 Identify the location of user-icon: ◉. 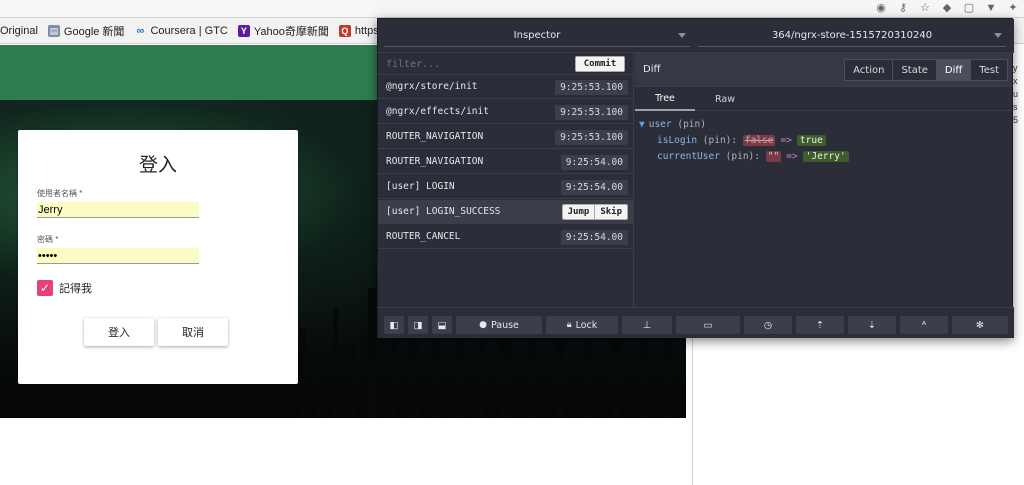
(881, 8).